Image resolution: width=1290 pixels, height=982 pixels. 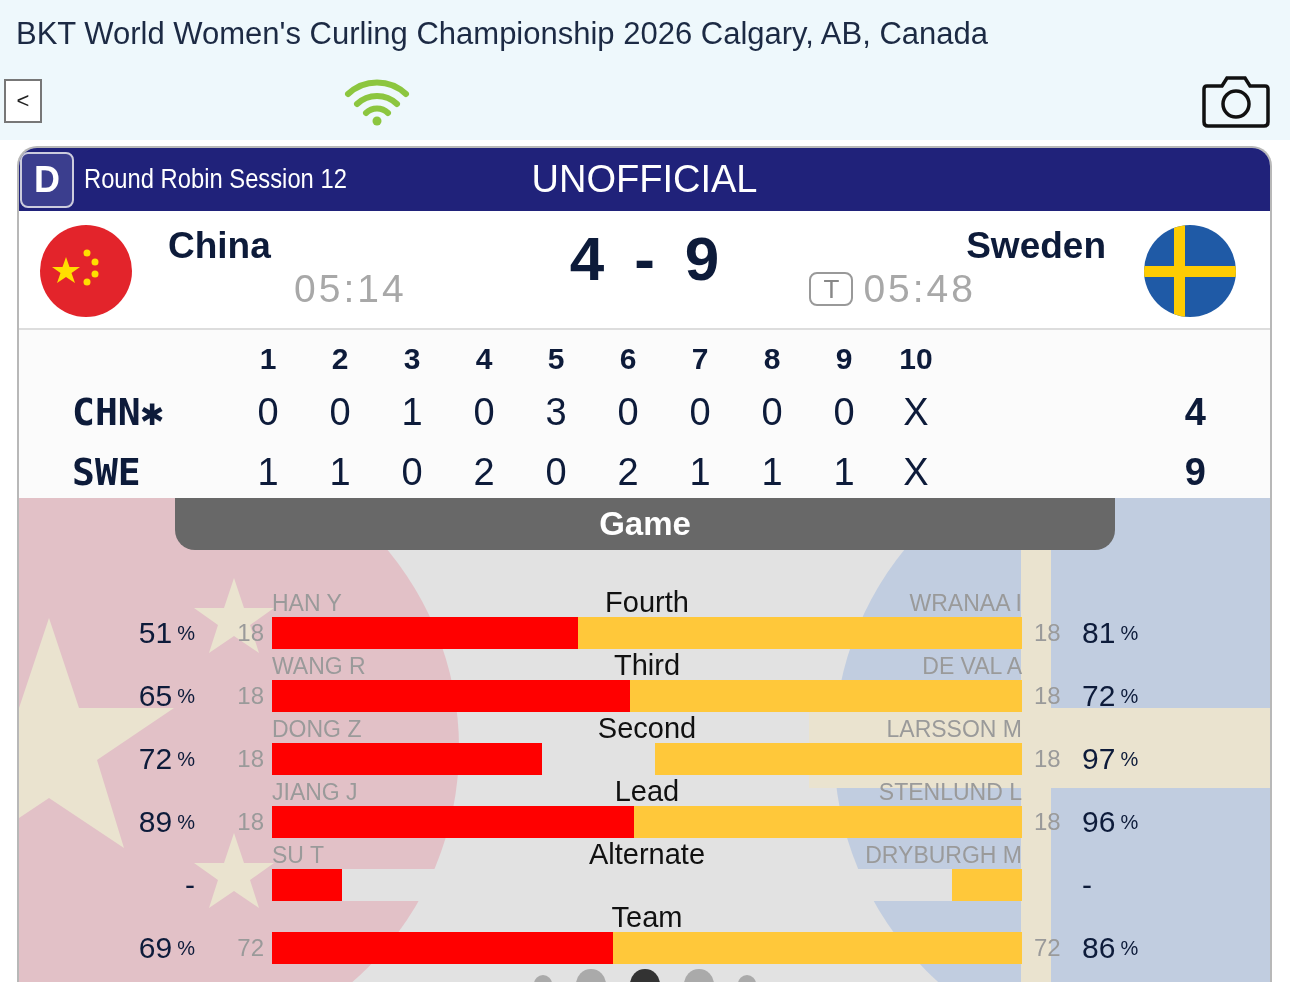 What do you see at coordinates (118, 412) in the screenshot?
I see `team-code: CHN✱` at bounding box center [118, 412].